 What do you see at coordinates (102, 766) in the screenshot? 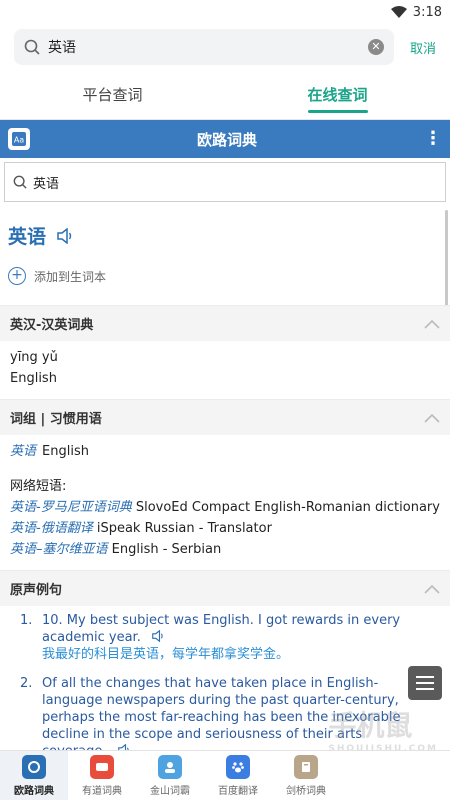
I see `youdao-icon` at bounding box center [102, 766].